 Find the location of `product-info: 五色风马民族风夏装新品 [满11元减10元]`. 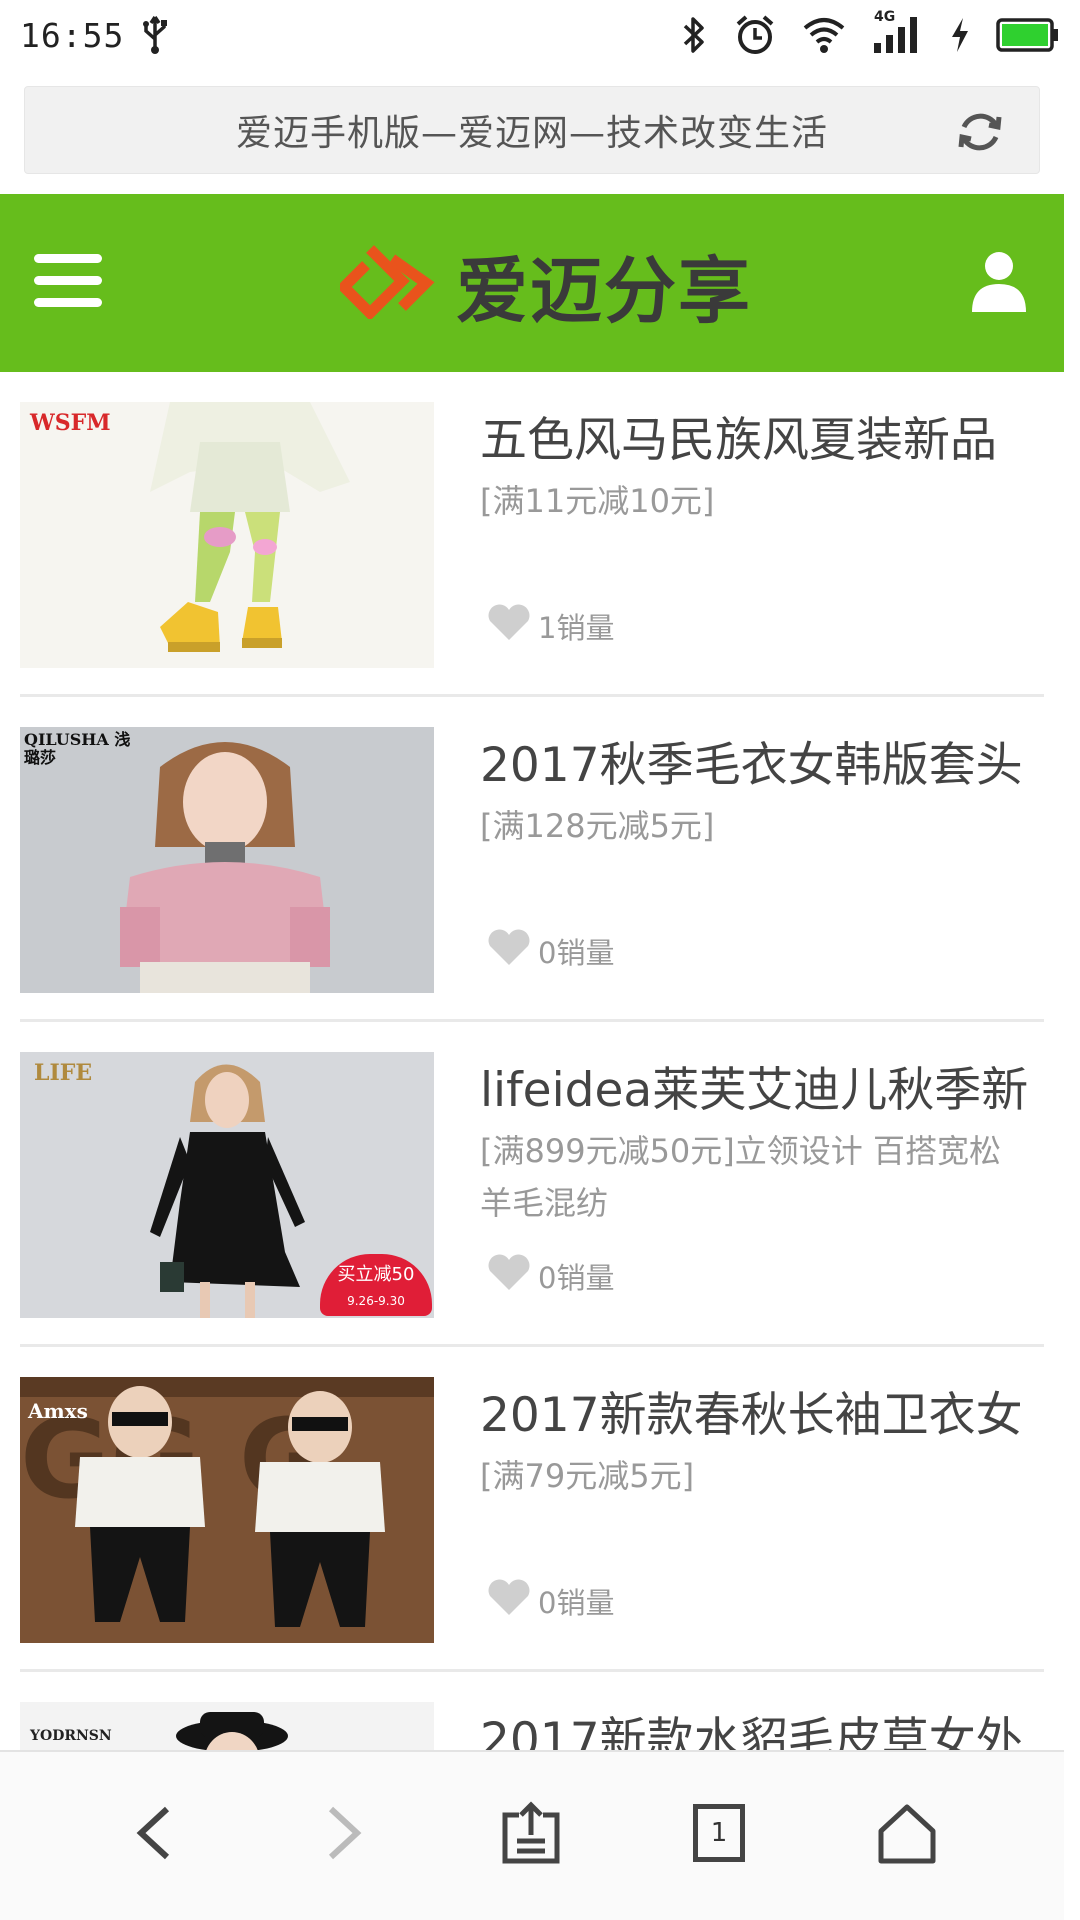

product-info: 五色风马民族风夏装新品 [满11元减10元] is located at coordinates (760, 469).